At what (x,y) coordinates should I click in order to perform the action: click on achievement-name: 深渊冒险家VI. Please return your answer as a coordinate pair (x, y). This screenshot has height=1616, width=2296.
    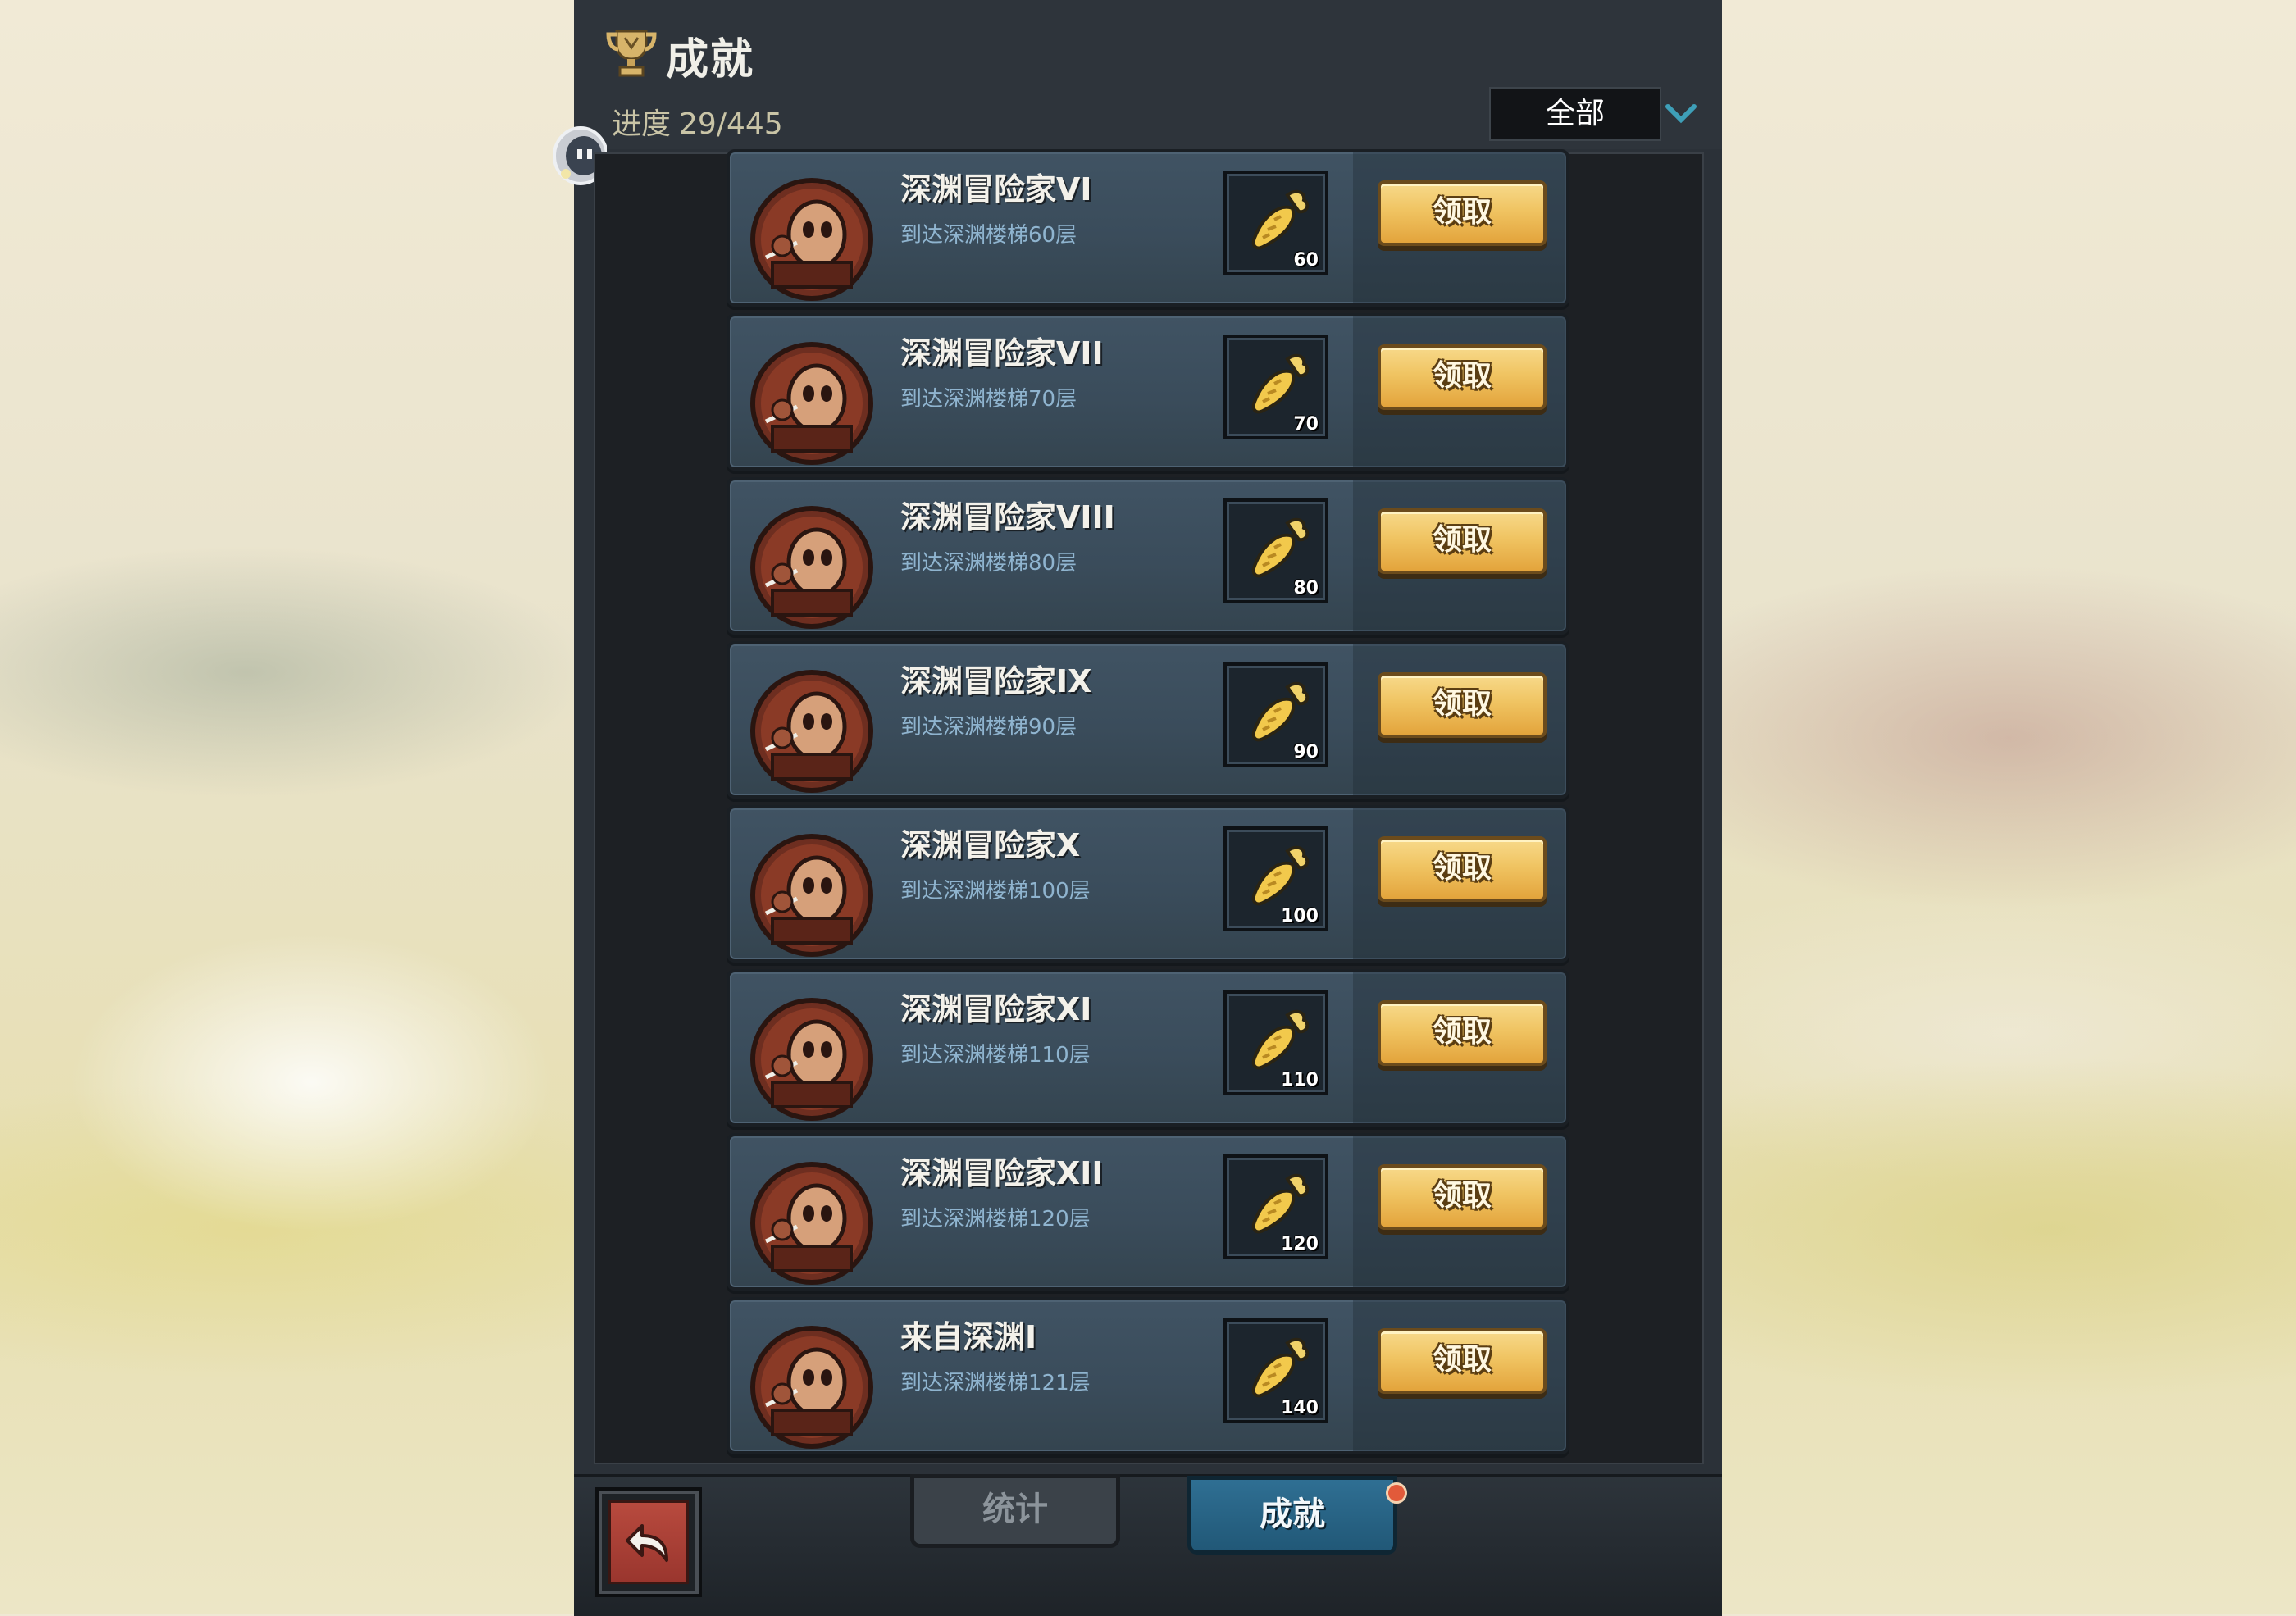
    Looking at the image, I should click on (996, 189).